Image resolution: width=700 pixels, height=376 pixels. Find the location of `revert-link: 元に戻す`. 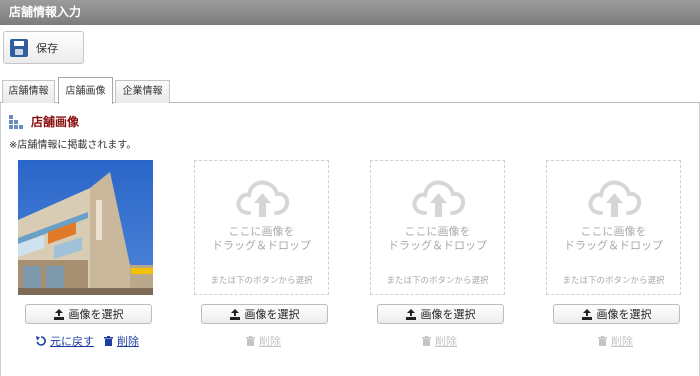

revert-link: 元に戻す is located at coordinates (65, 341).